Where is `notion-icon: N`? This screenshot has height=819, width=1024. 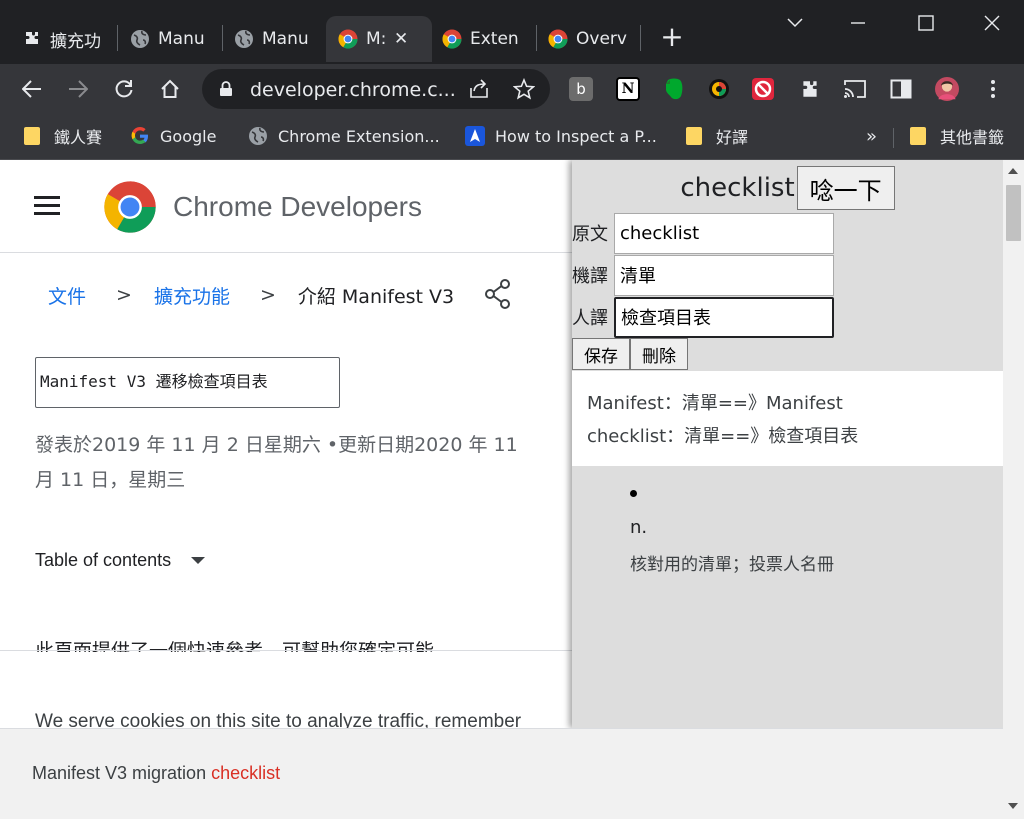 notion-icon: N is located at coordinates (628, 89).